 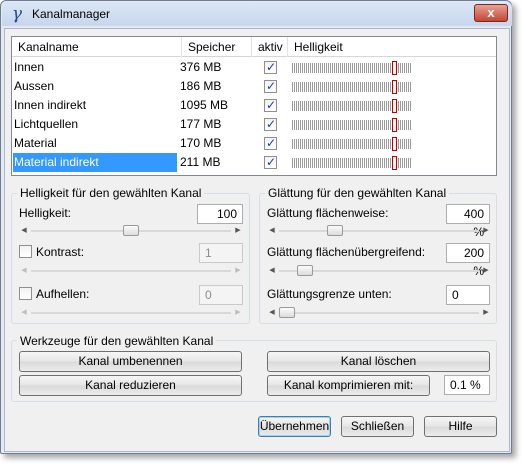 I want to click on delete-channel-button: Kanal löschen, so click(x=378, y=361).